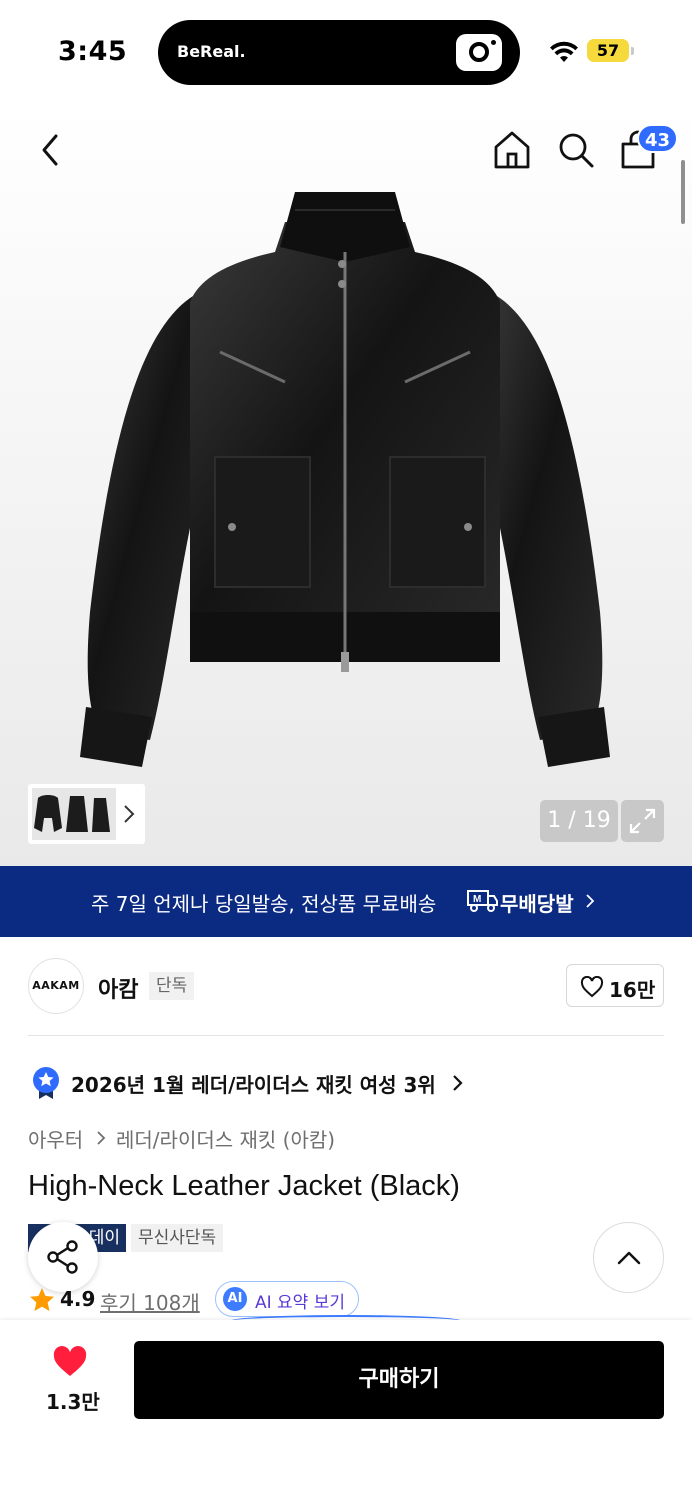 The height and width of the screenshot is (1500, 692). I want to click on ai-summary-label: AI 요약 보기, so click(300, 1303).